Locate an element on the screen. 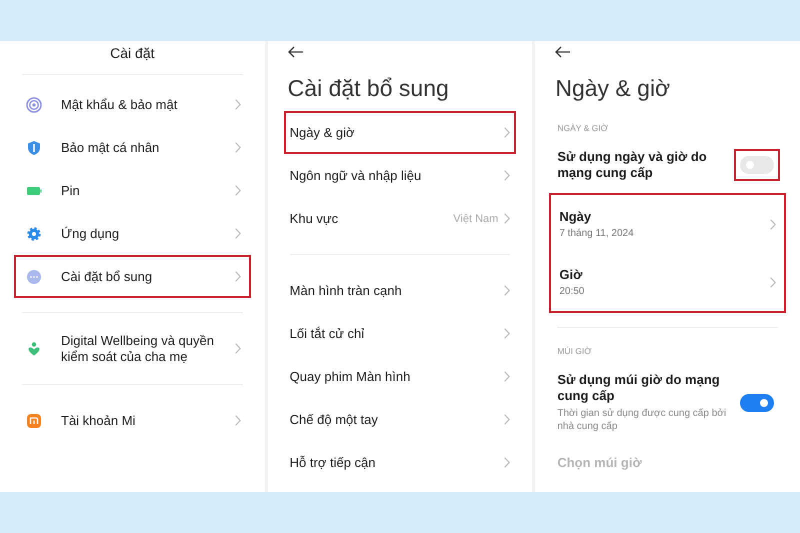 This screenshot has height=533, width=800. item-label: Cài đặt bổ sung is located at coordinates (107, 276).